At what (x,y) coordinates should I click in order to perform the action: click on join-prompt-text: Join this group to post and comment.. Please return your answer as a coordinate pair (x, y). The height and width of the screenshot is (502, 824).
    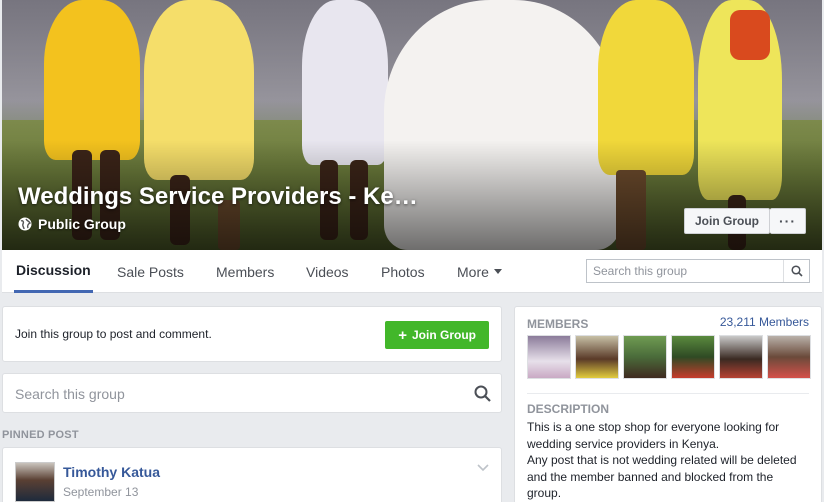
    Looking at the image, I should click on (113, 334).